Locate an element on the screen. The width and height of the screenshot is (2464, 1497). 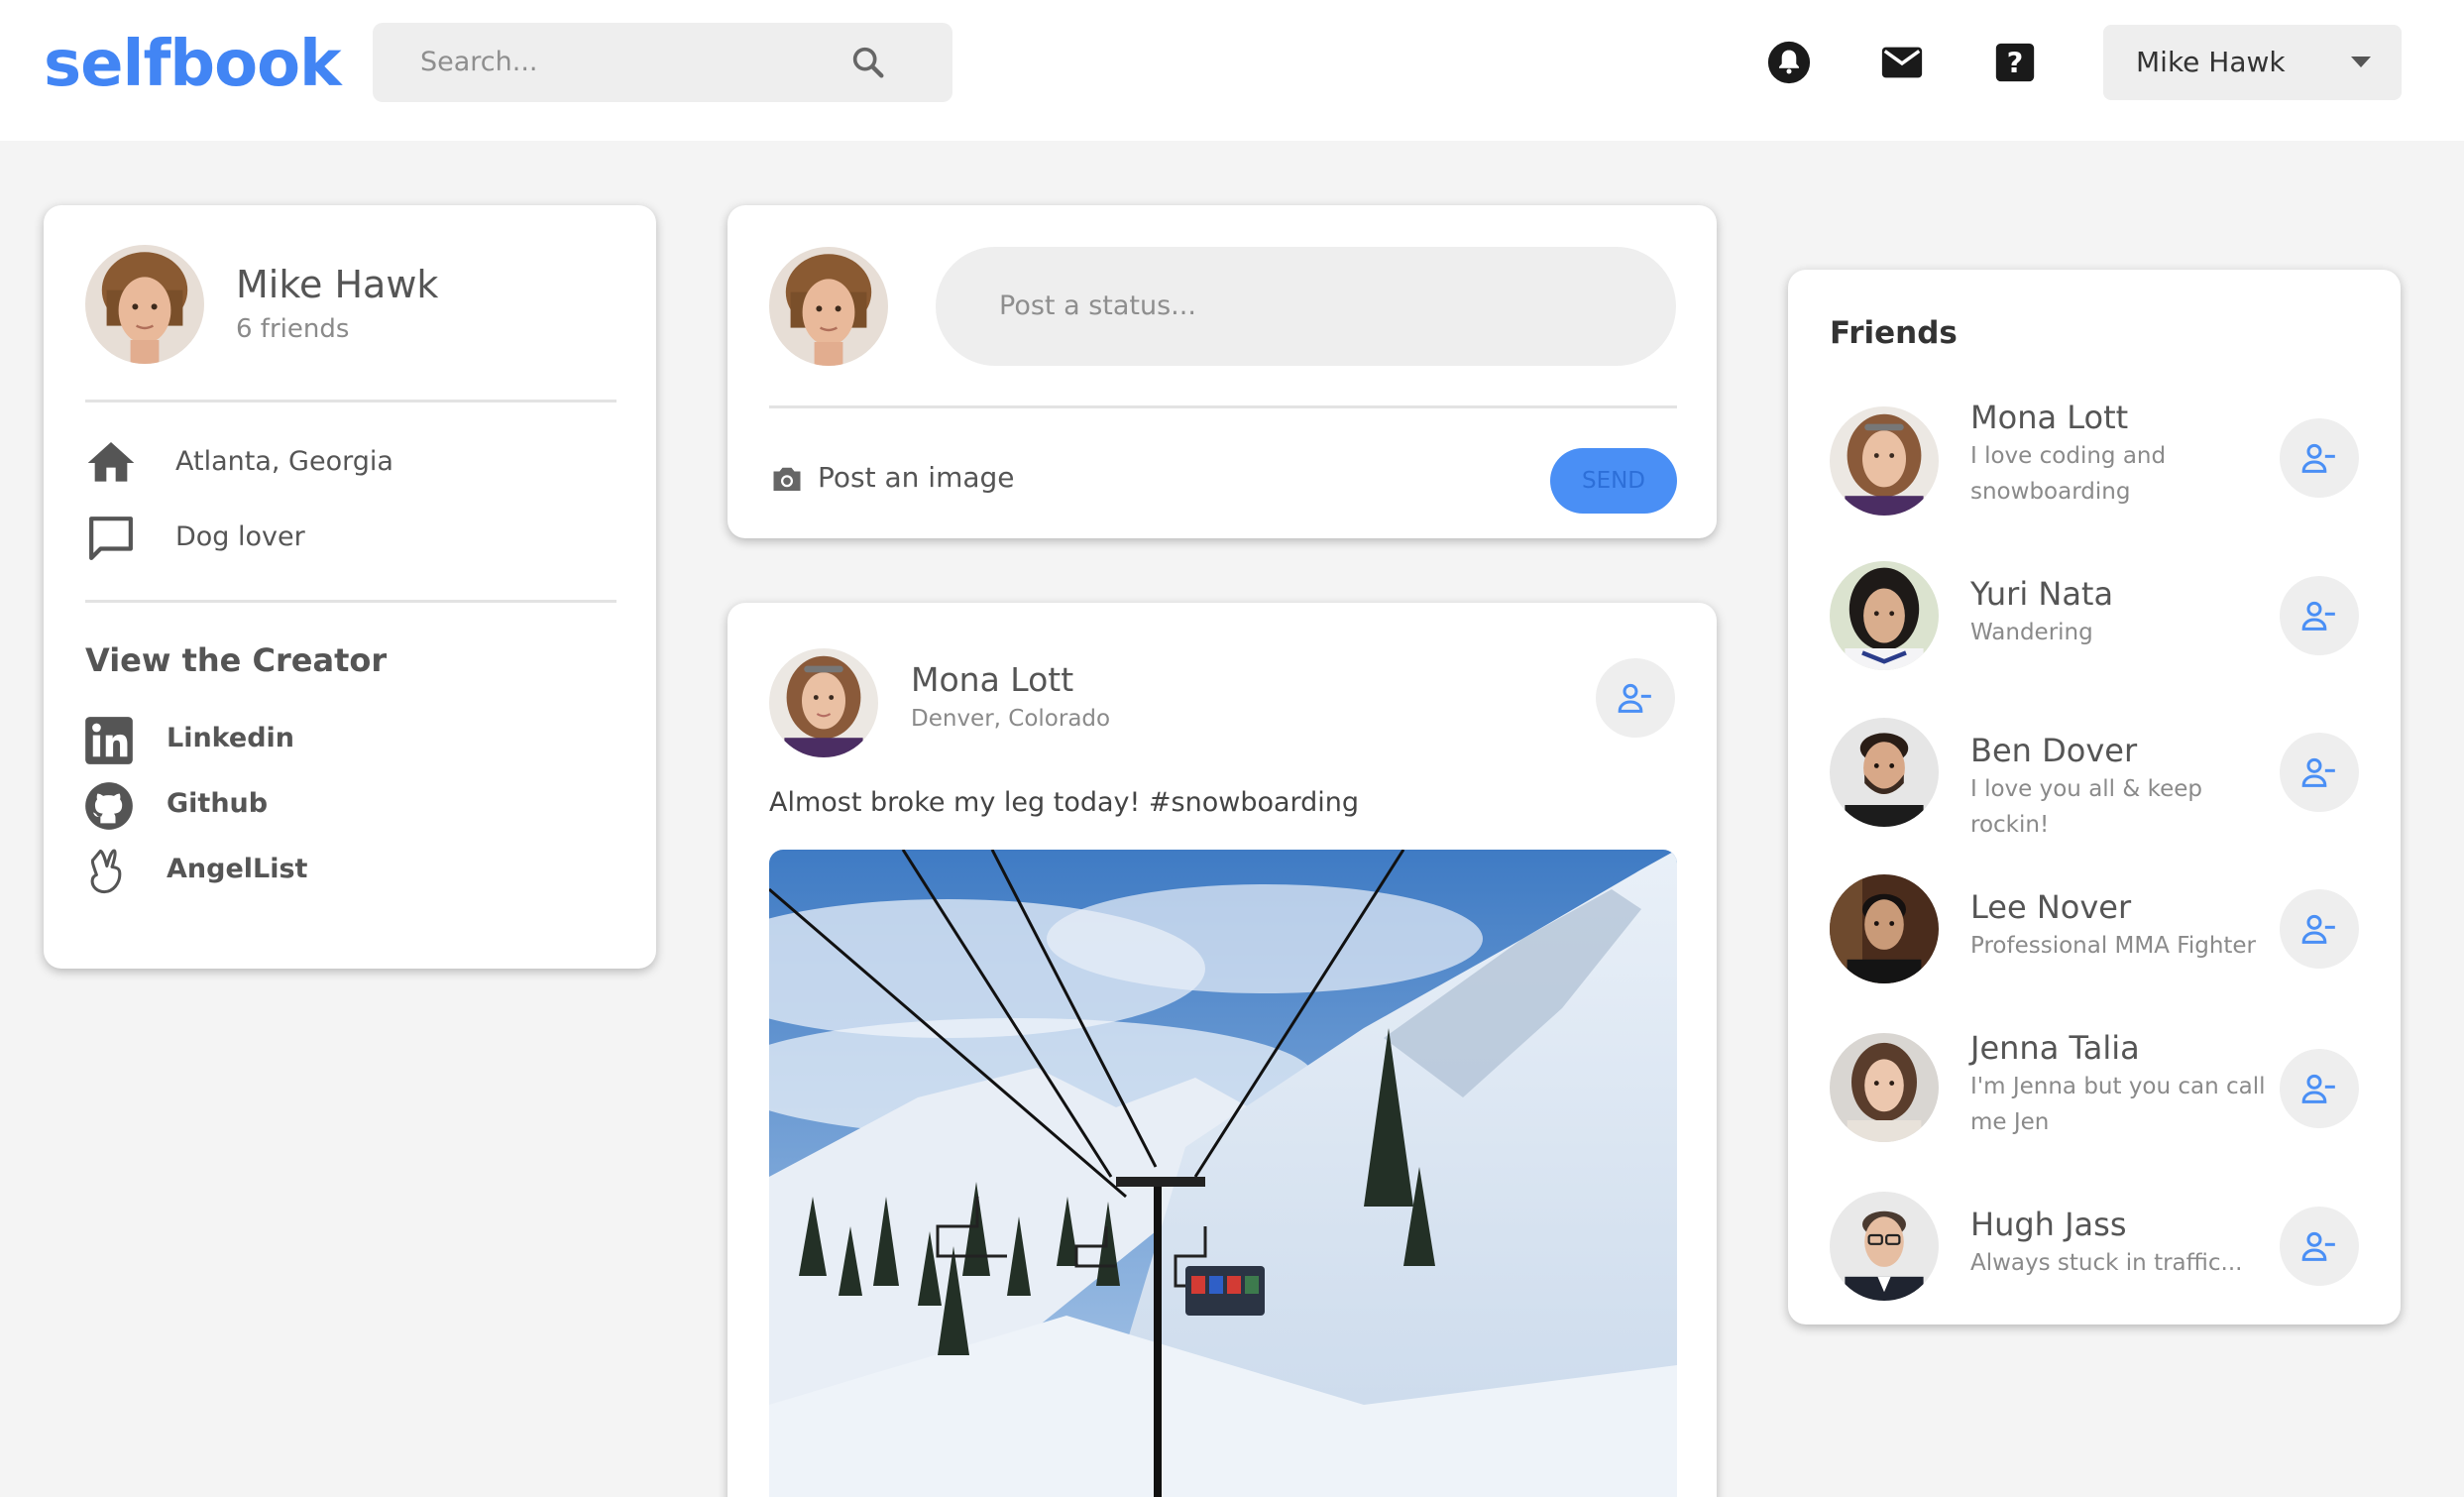
chevron-down-icon is located at coordinates (2361, 62).